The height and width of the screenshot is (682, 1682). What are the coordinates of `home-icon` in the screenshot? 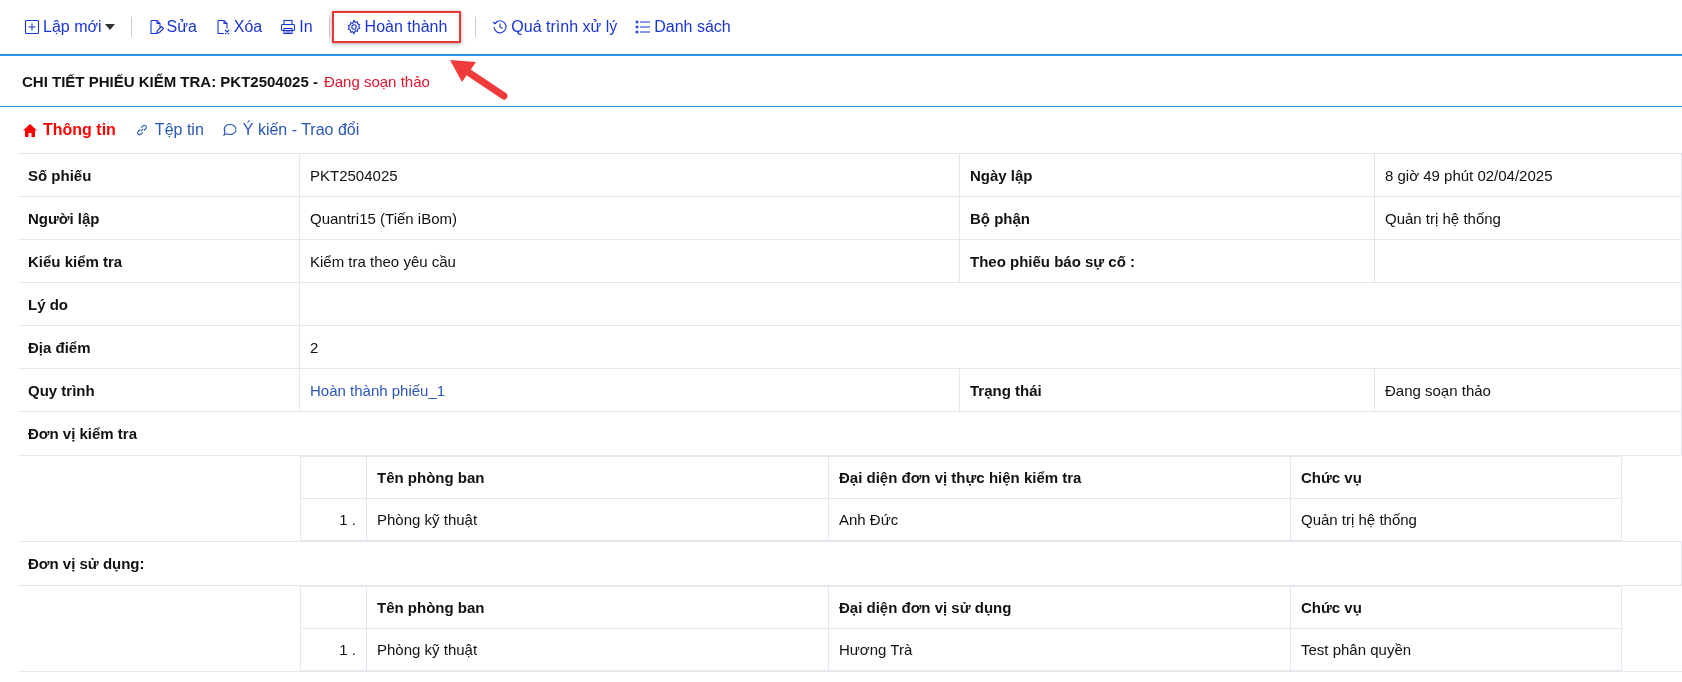 It's located at (30, 130).